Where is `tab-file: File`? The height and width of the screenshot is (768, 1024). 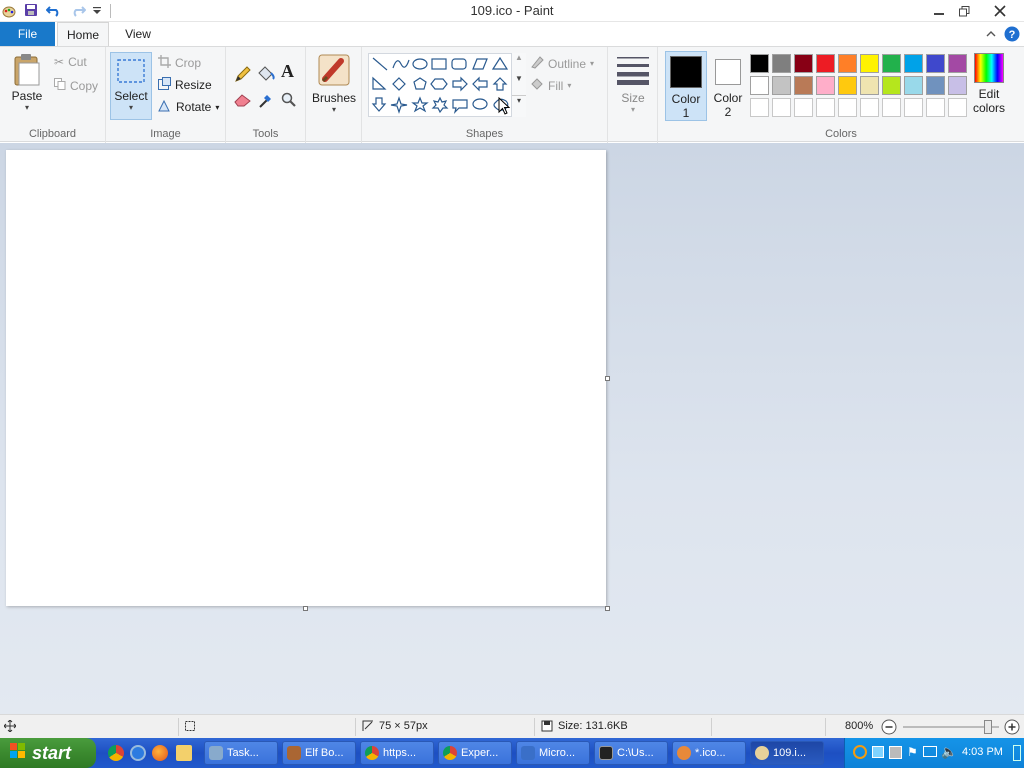
tab-file: File is located at coordinates (27, 34).